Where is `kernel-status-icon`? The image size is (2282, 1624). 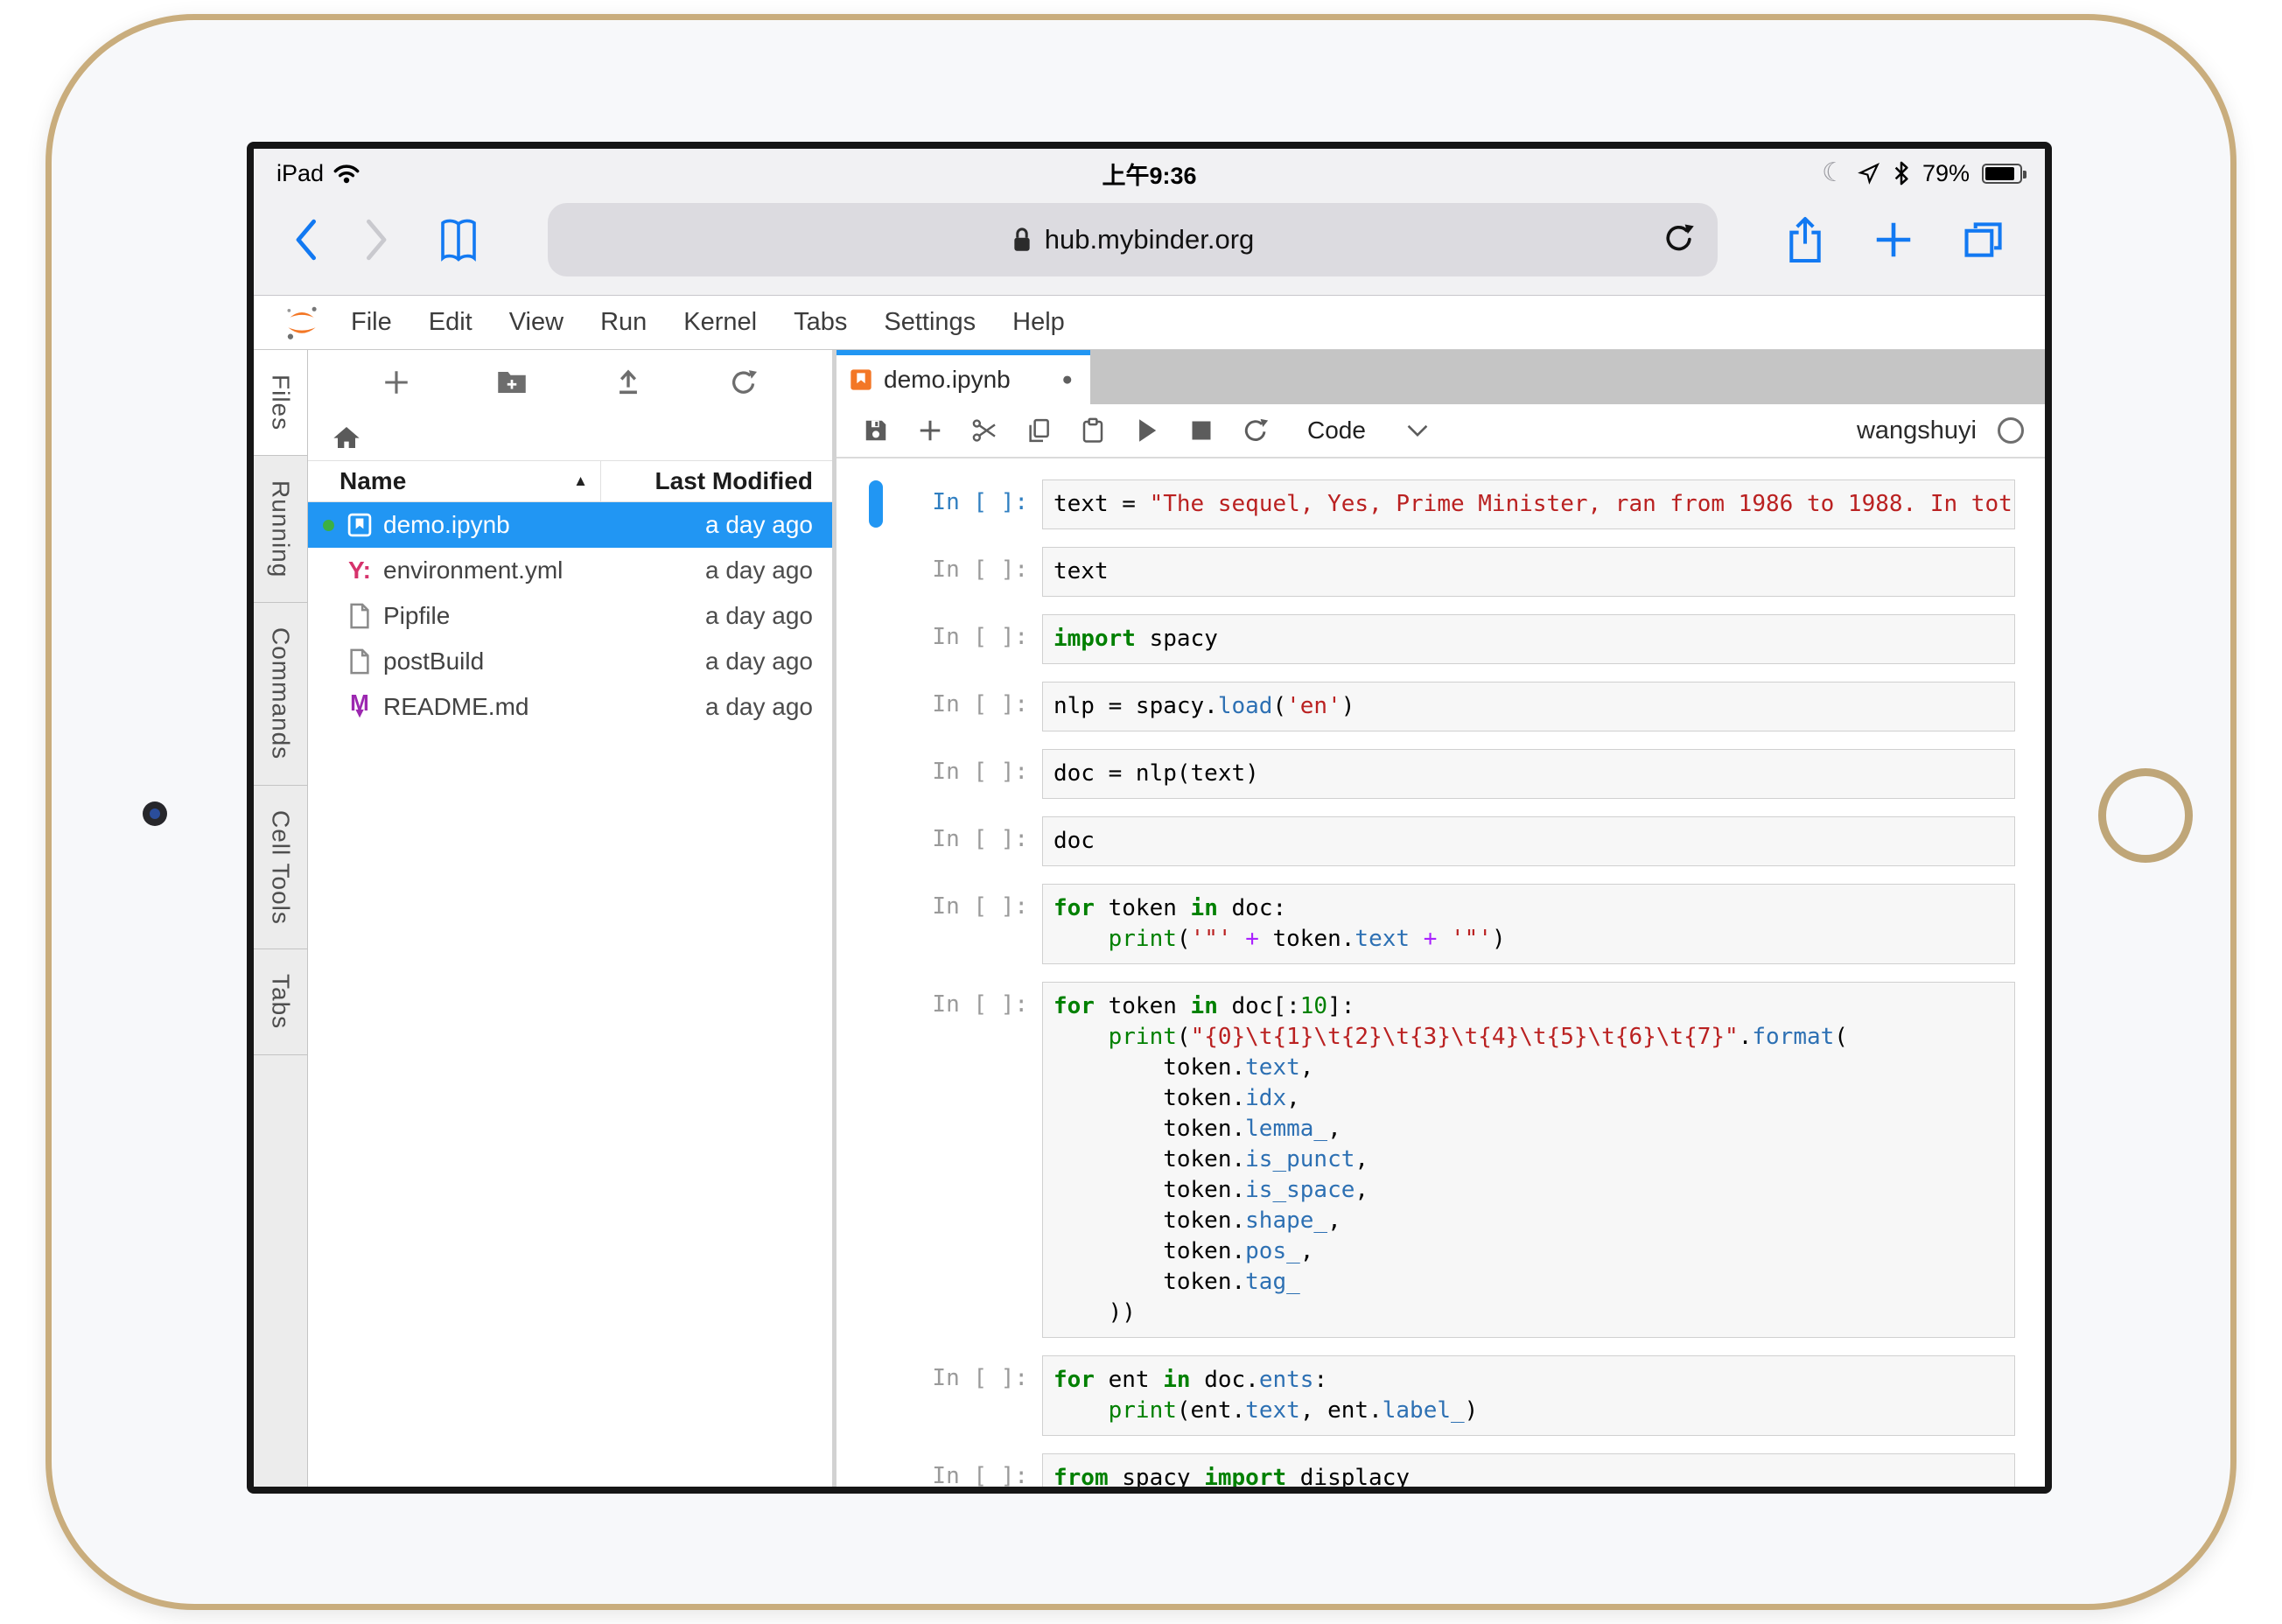
kernel-status-icon is located at coordinates (2011, 430).